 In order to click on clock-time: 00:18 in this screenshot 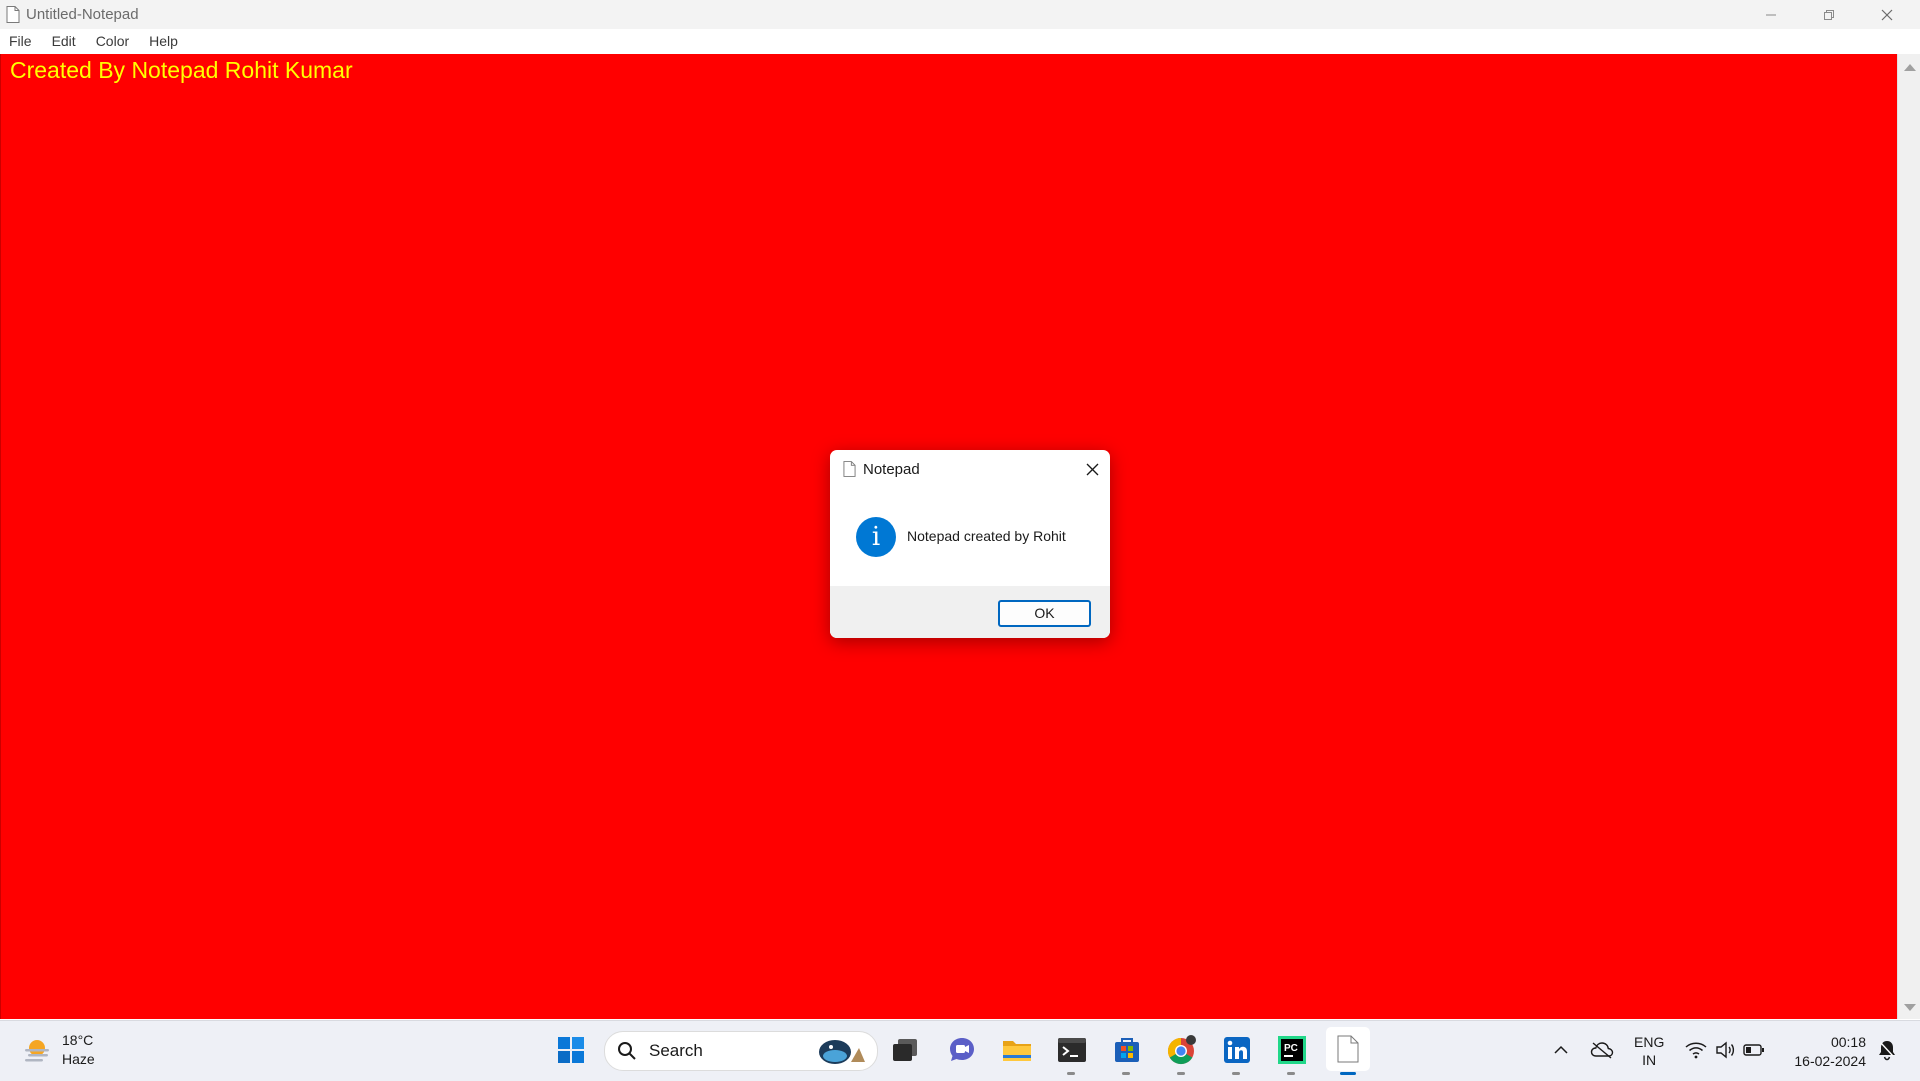, I will do `click(1848, 1042)`.